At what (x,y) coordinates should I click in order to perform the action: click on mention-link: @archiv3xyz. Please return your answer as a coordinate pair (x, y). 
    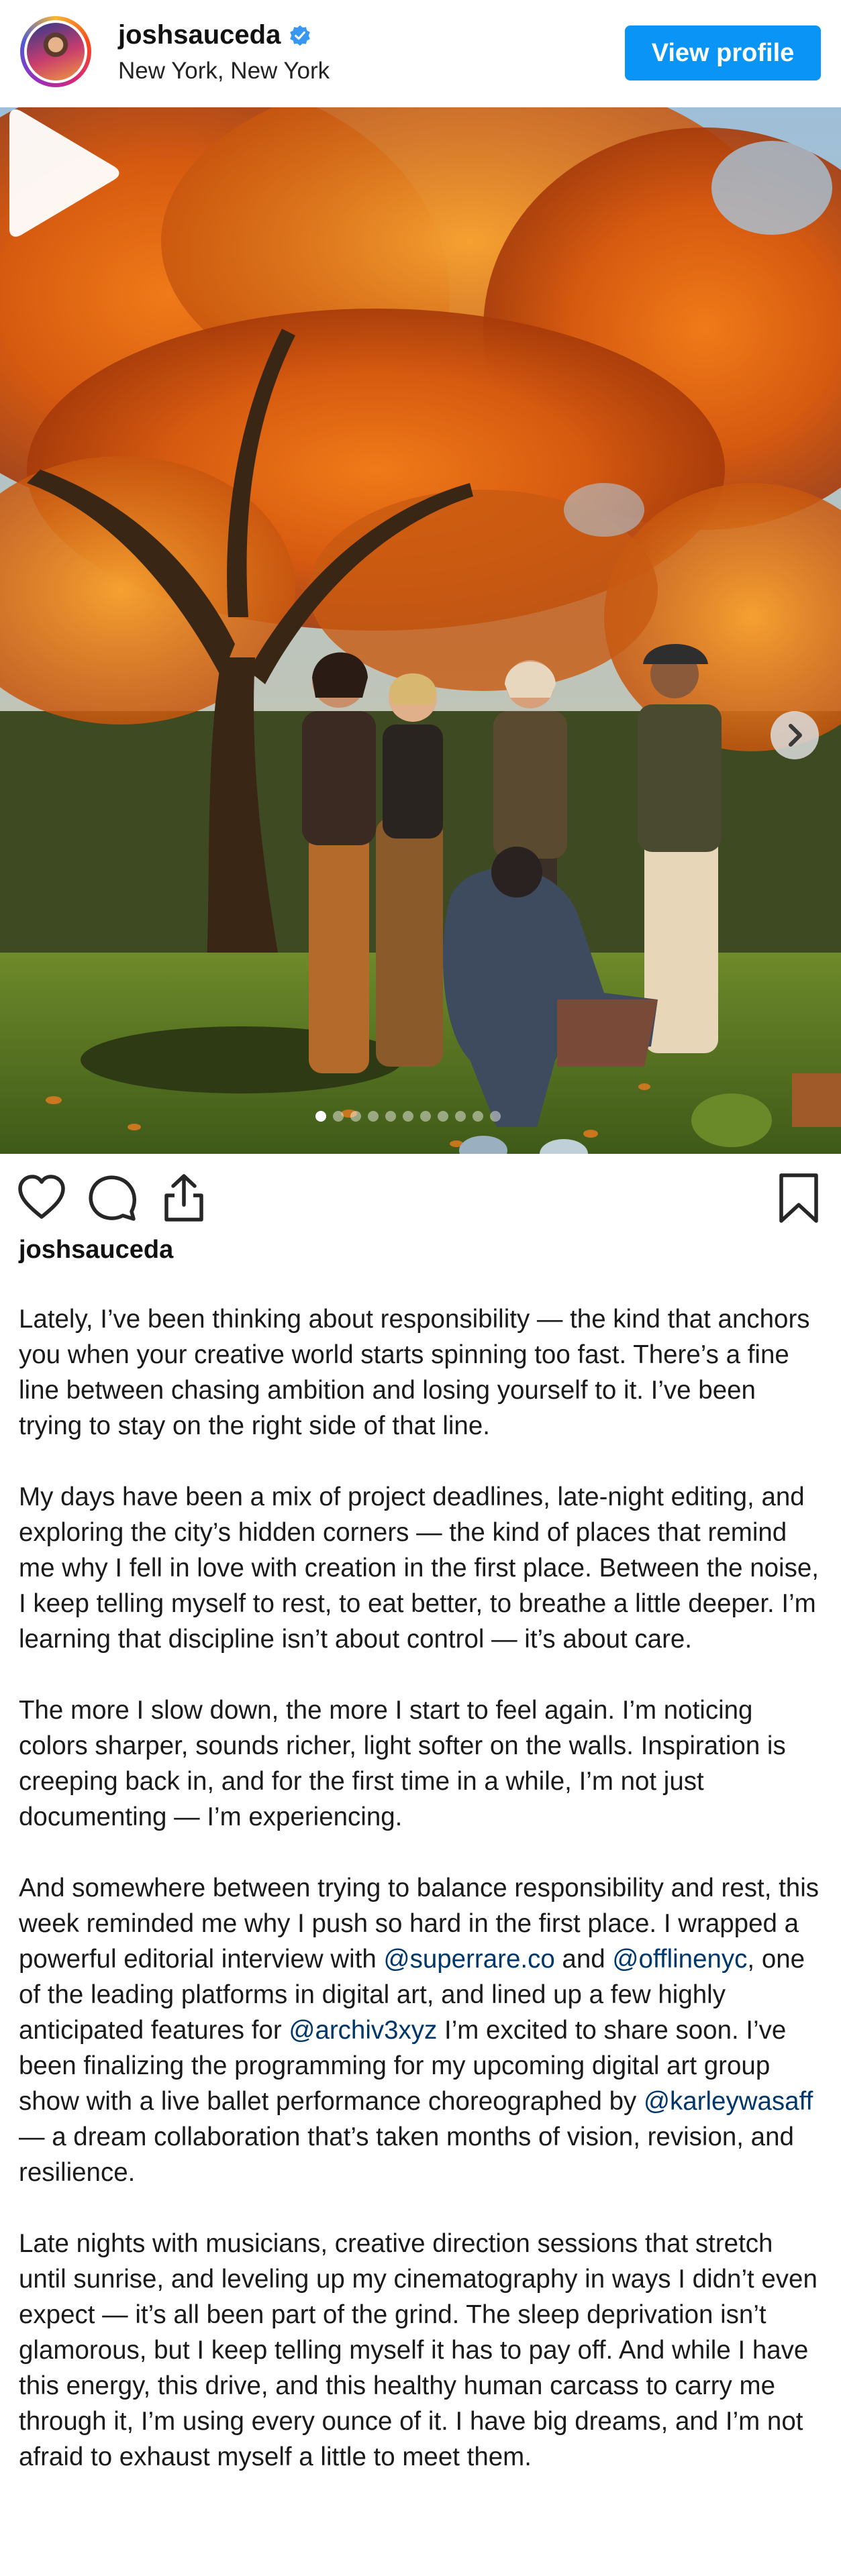
    Looking at the image, I should click on (363, 2030).